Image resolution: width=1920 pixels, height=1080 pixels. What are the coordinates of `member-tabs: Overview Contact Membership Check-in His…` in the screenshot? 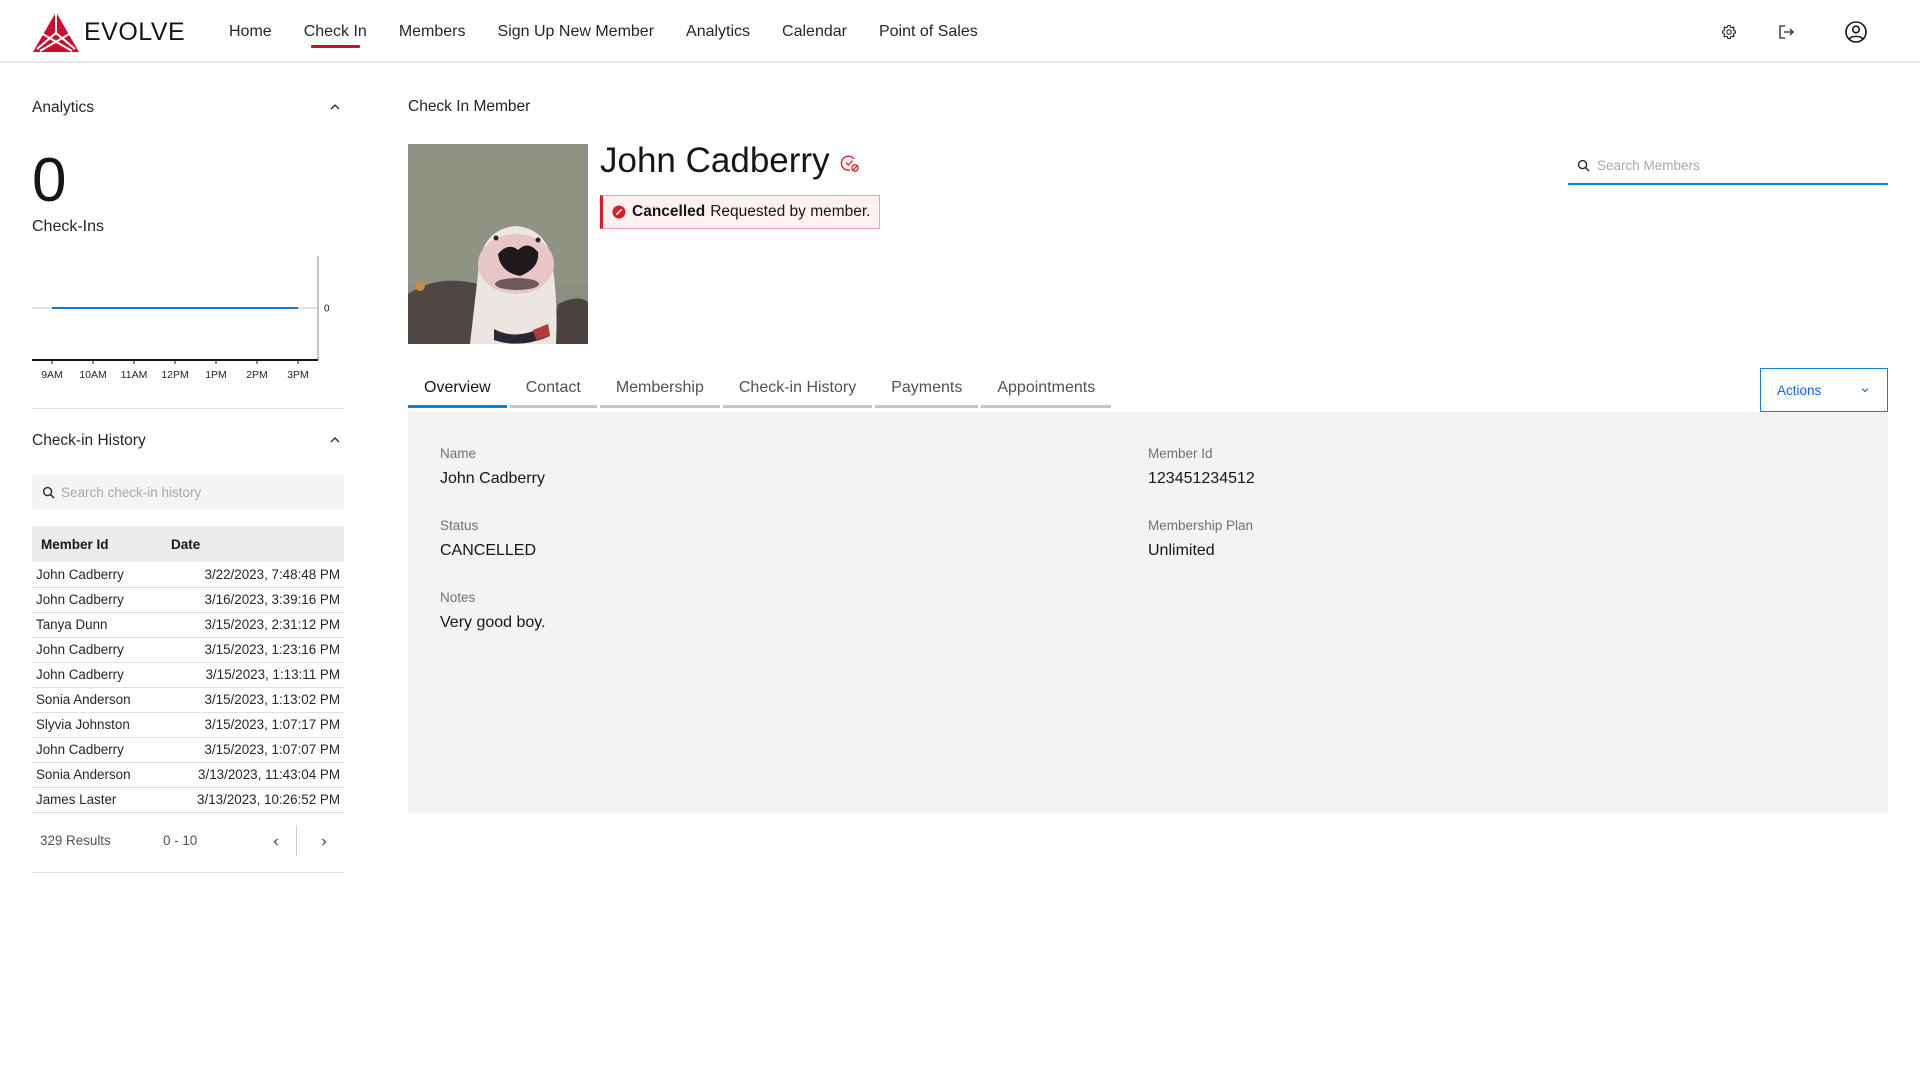 It's located at (761, 389).